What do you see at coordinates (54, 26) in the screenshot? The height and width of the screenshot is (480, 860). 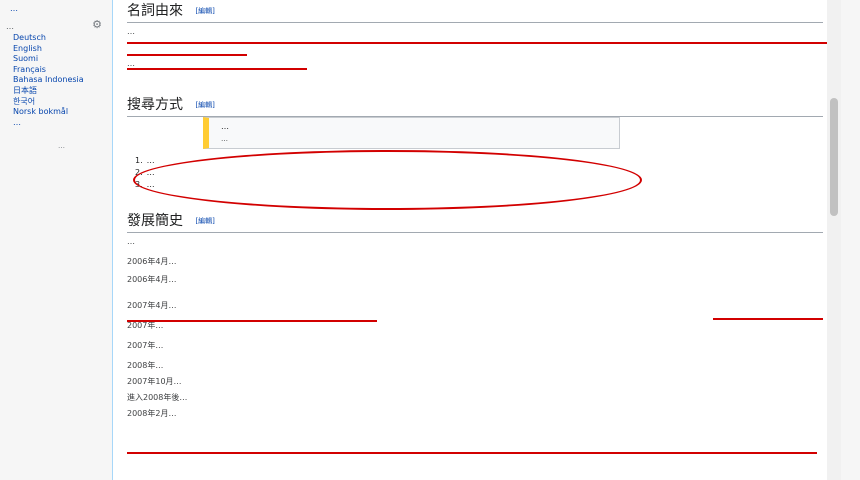 I see `languages-heading: … ⚙` at bounding box center [54, 26].